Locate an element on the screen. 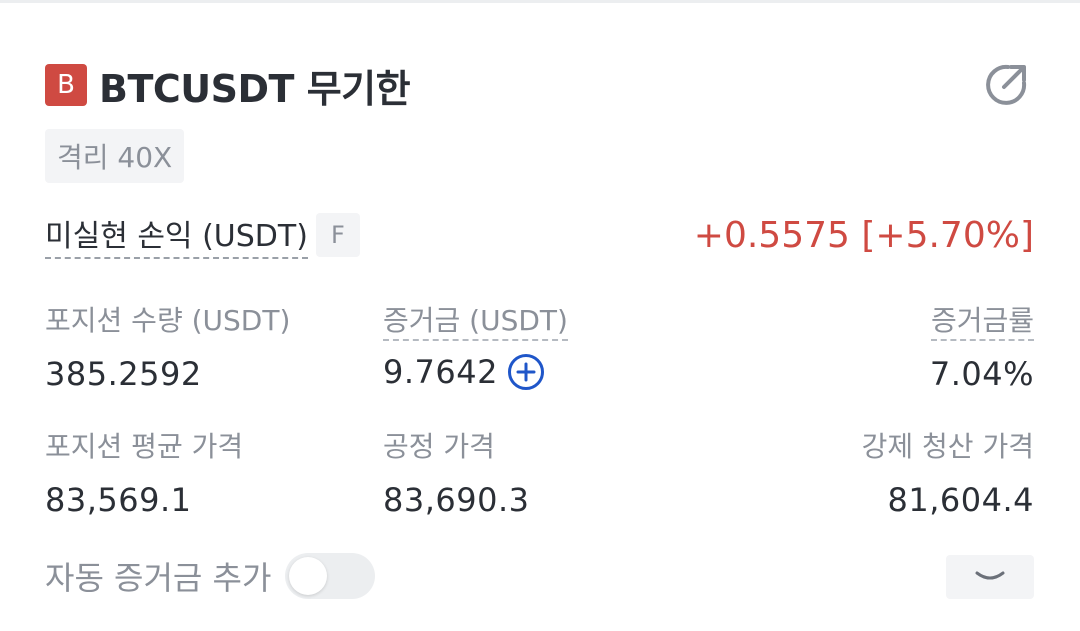 Image resolution: width=1080 pixels, height=631 pixels. unrealized-pnl-value: +0.5575 [+5.70%] is located at coordinates (863, 235).